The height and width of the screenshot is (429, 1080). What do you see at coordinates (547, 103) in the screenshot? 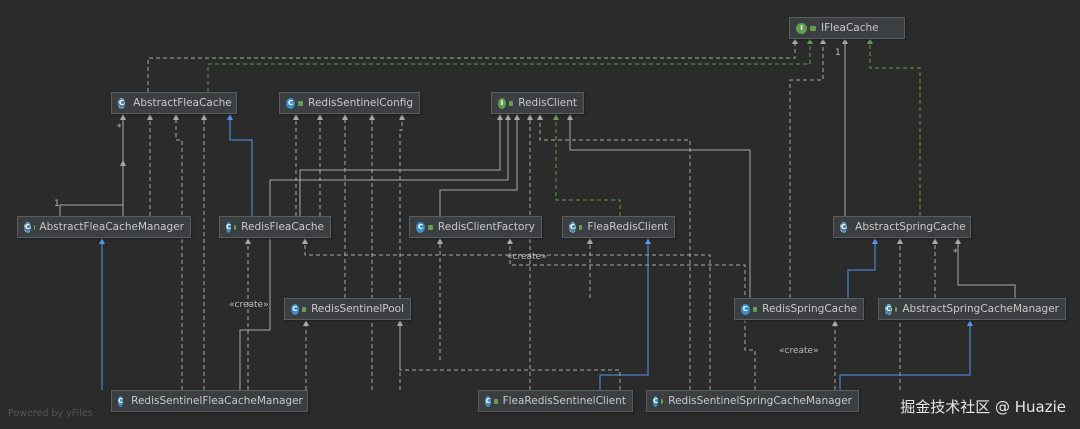
I see `node-label: RedisClient` at bounding box center [547, 103].